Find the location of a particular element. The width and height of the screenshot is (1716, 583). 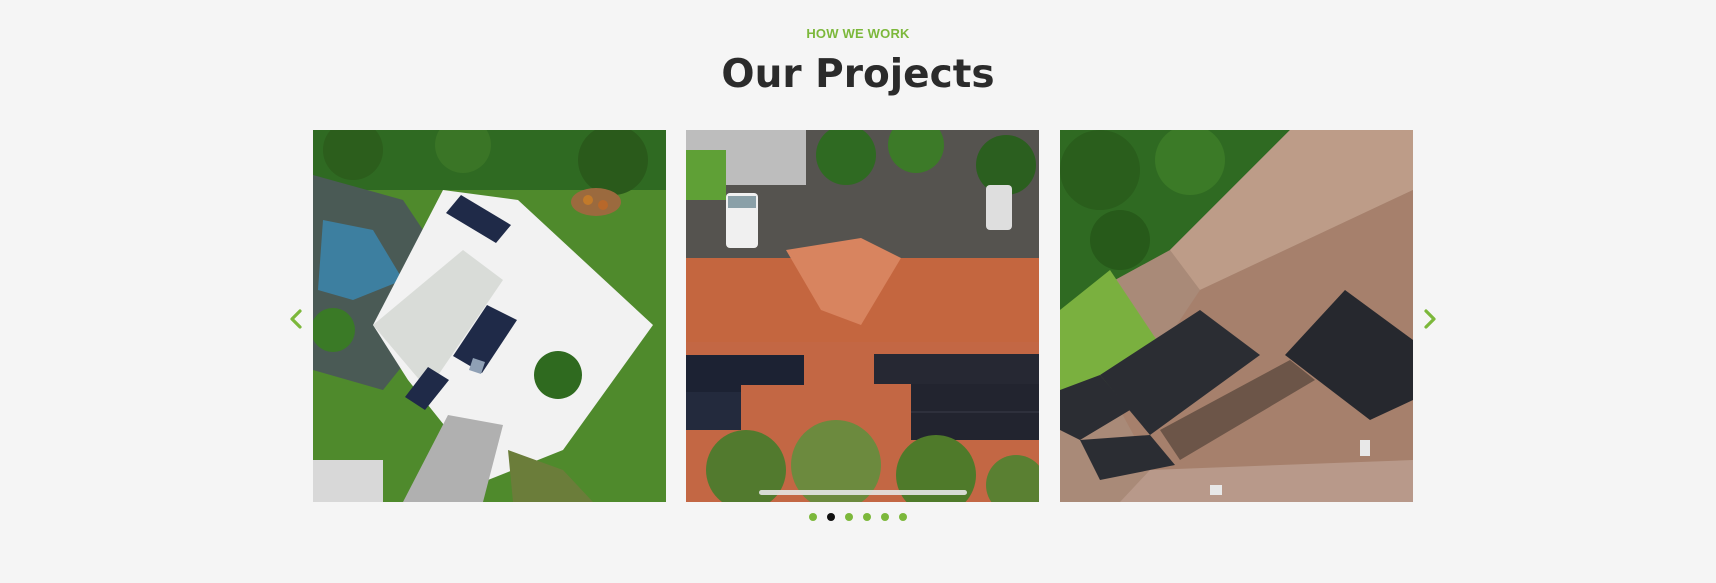

project-photo-white-roof-icon is located at coordinates (489, 316).